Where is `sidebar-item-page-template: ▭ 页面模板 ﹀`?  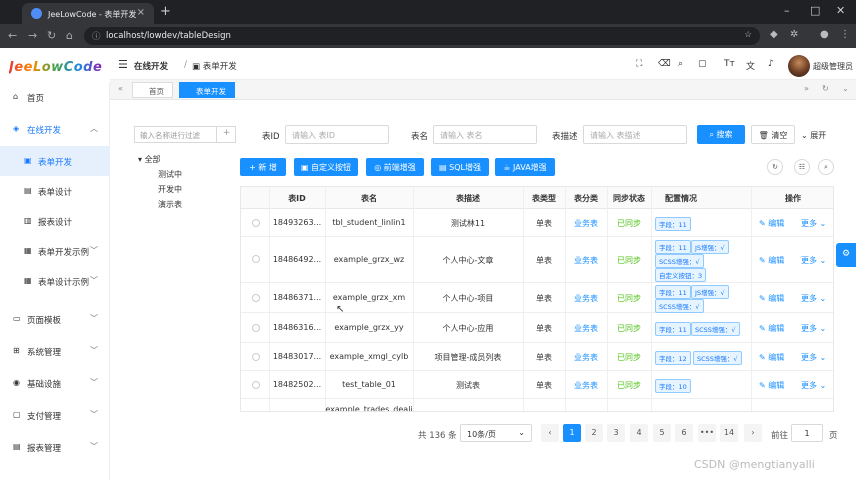 sidebar-item-page-template: ▭ 页面模板 ﹀ is located at coordinates (55, 319).